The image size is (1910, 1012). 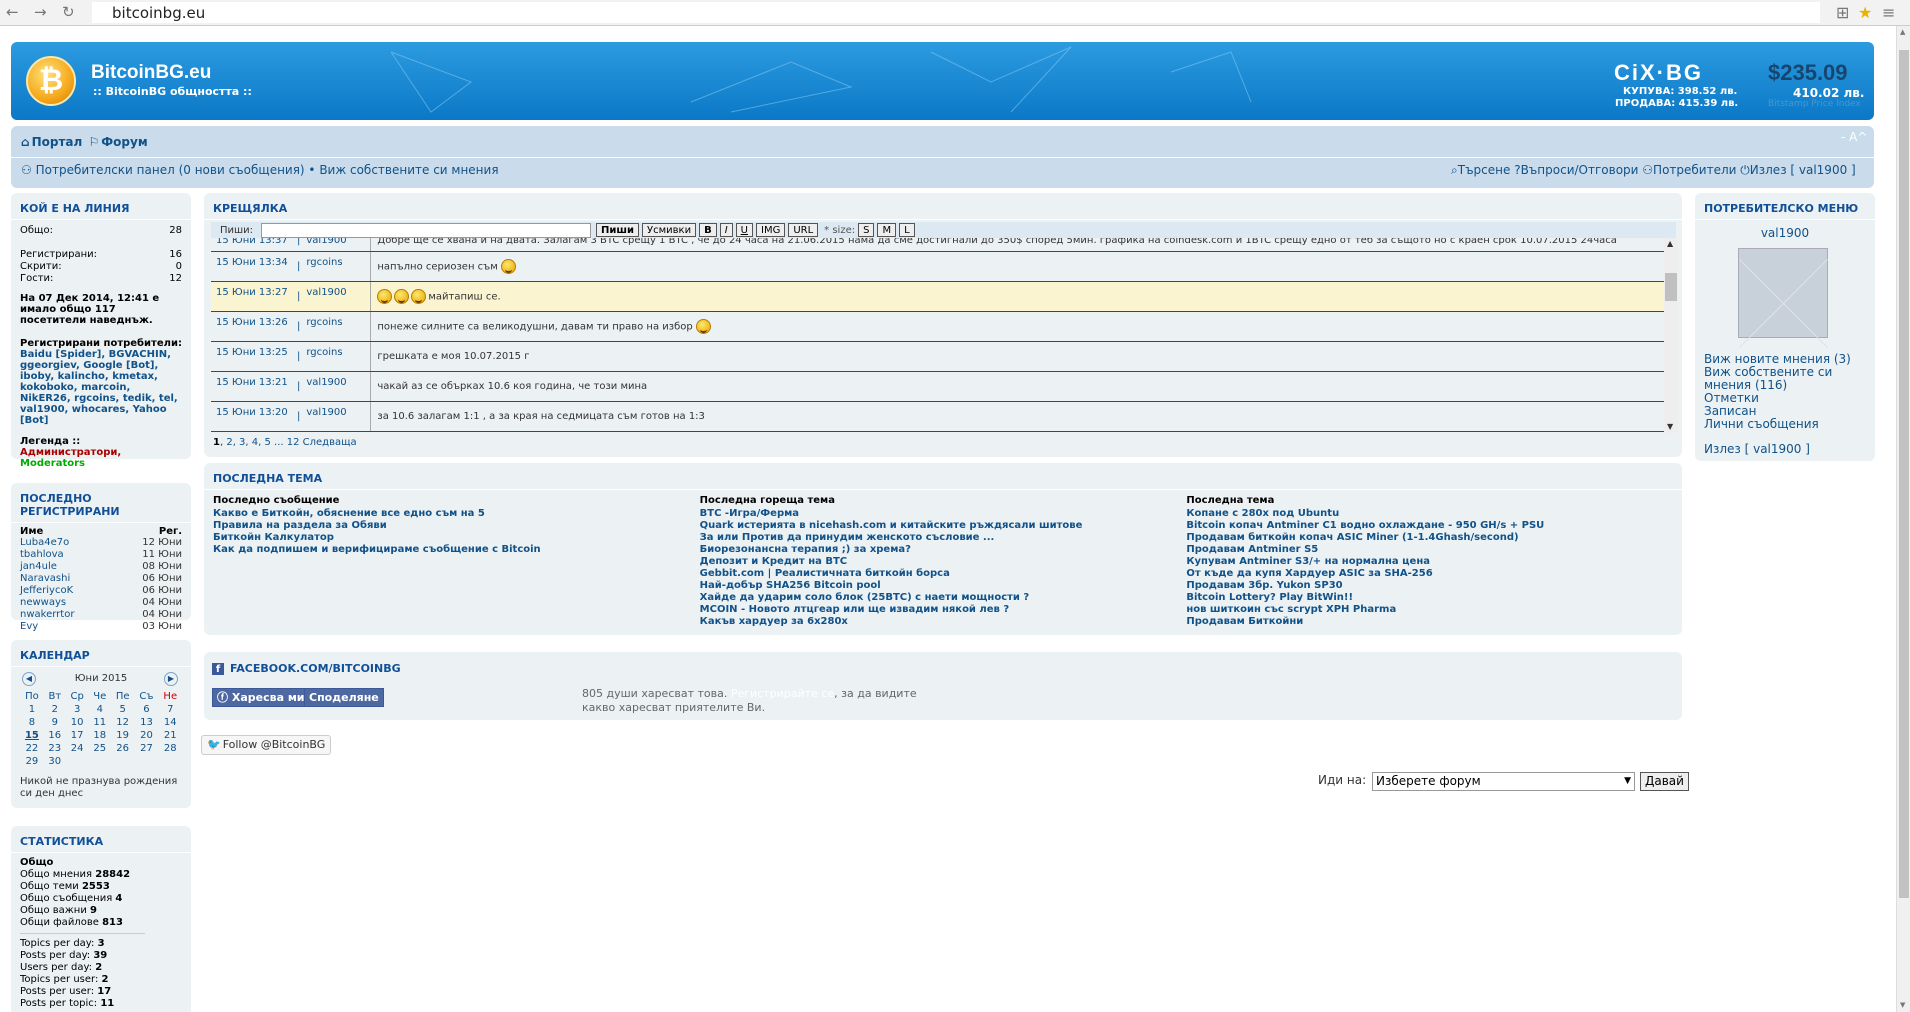 I want to click on topic-link: Gebbit.com | Реалистичната биткойн борса, so click(x=943, y=574).